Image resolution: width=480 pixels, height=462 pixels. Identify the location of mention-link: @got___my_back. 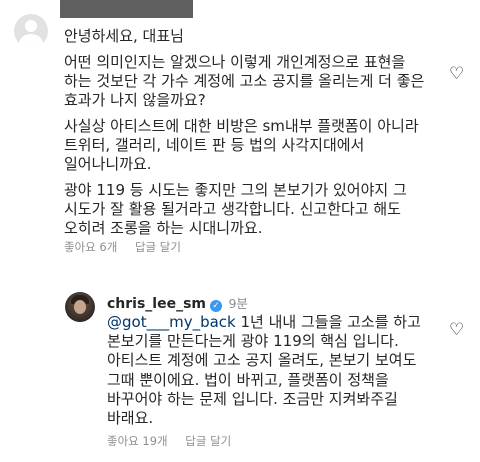
(171, 322).